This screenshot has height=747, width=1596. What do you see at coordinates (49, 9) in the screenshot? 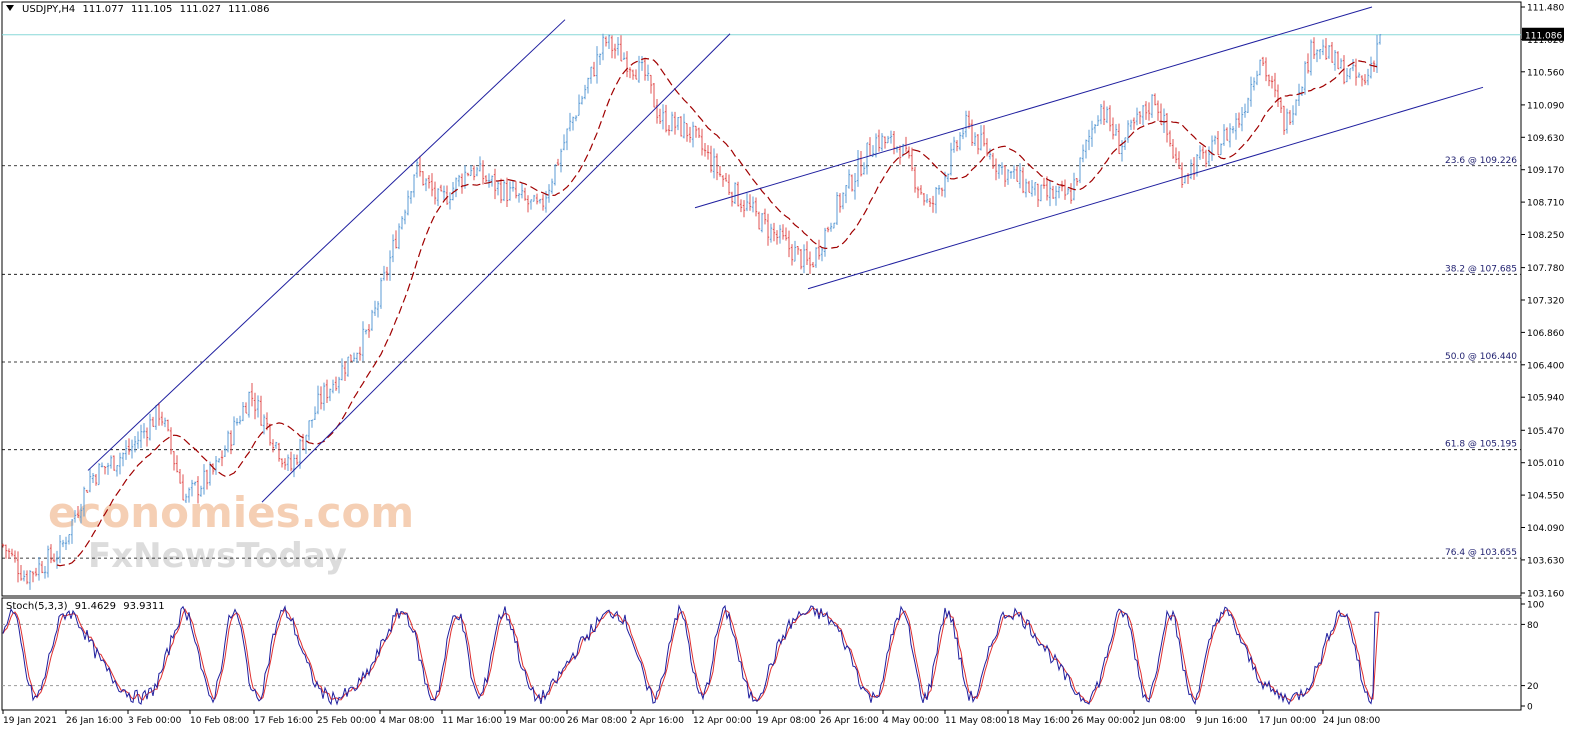
I see `symbol-timeframe: USDJPY,H4` at bounding box center [49, 9].